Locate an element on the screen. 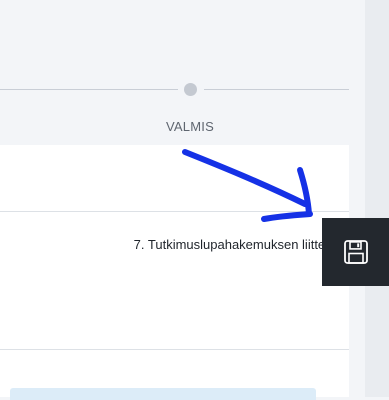 This screenshot has width=389, height=400. stepper-step-dot is located at coordinates (190, 89).